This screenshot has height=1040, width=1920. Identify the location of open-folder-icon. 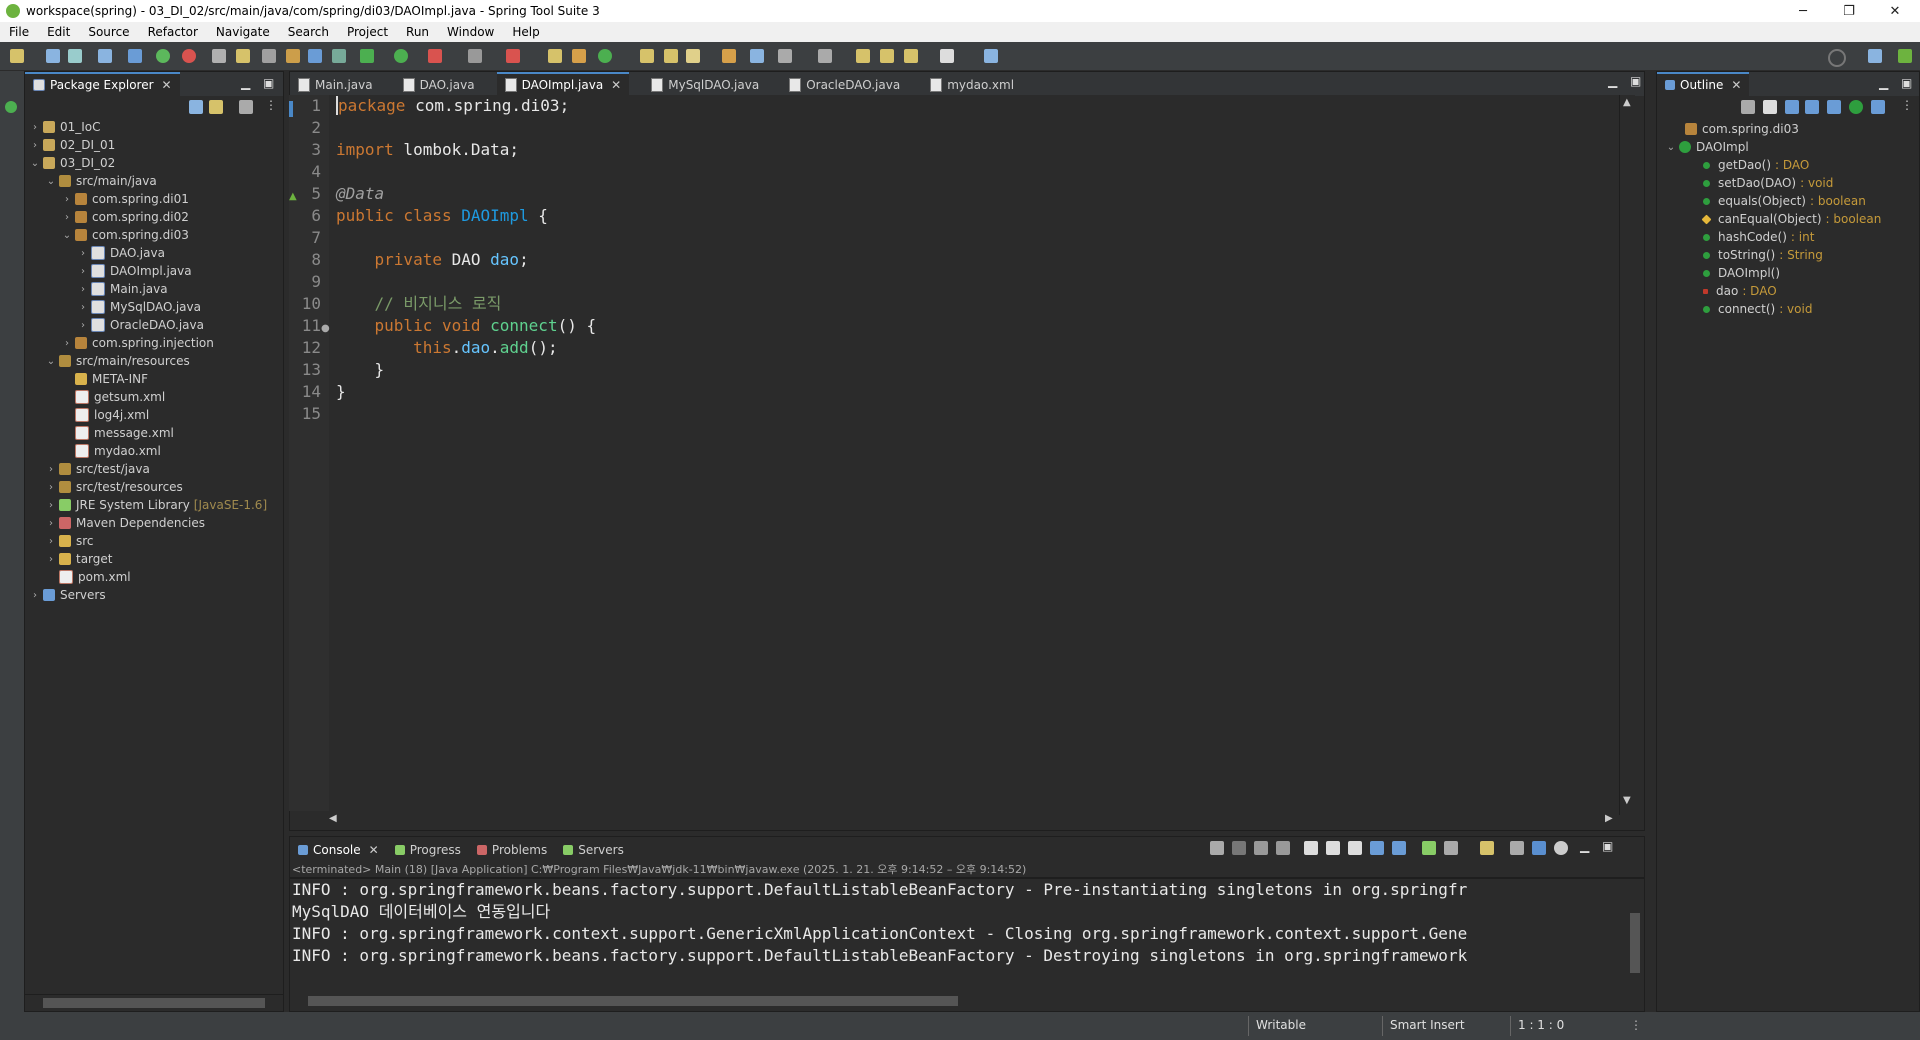
(647, 56).